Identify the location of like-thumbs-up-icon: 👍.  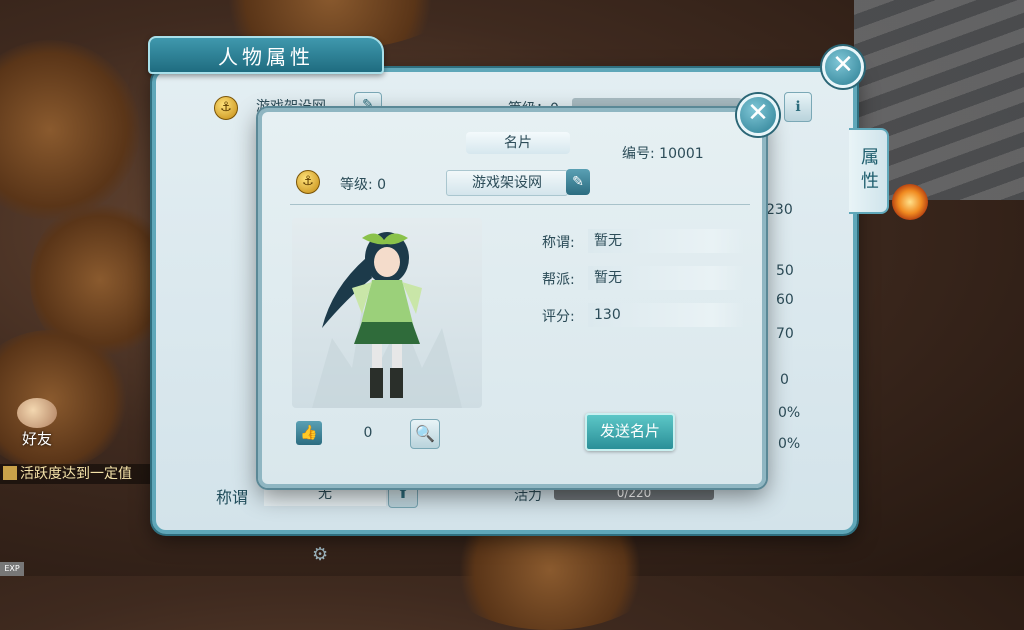
(309, 433).